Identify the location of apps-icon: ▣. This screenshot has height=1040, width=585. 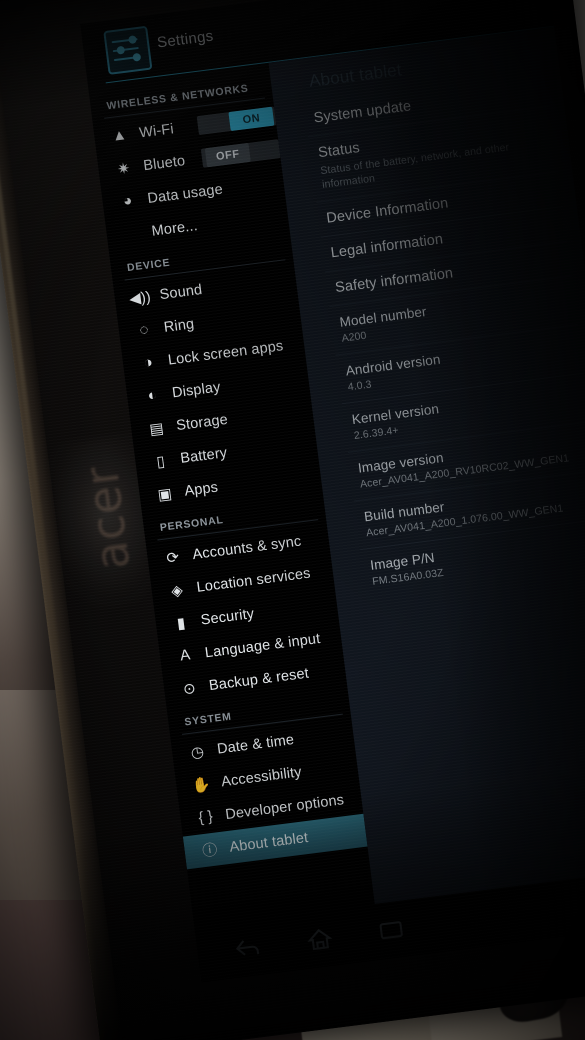
(164, 494).